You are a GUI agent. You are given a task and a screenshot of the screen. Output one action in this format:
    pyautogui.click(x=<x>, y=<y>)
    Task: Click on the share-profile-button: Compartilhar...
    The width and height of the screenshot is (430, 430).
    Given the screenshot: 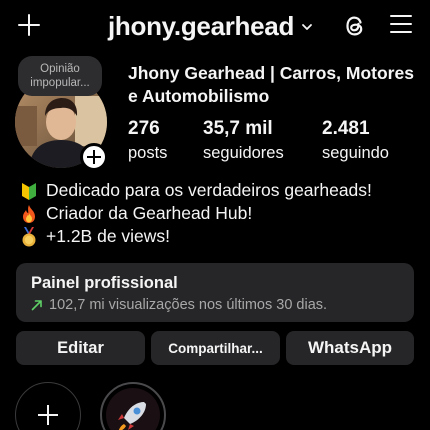 What is the action you would take?
    pyautogui.click(x=215, y=348)
    